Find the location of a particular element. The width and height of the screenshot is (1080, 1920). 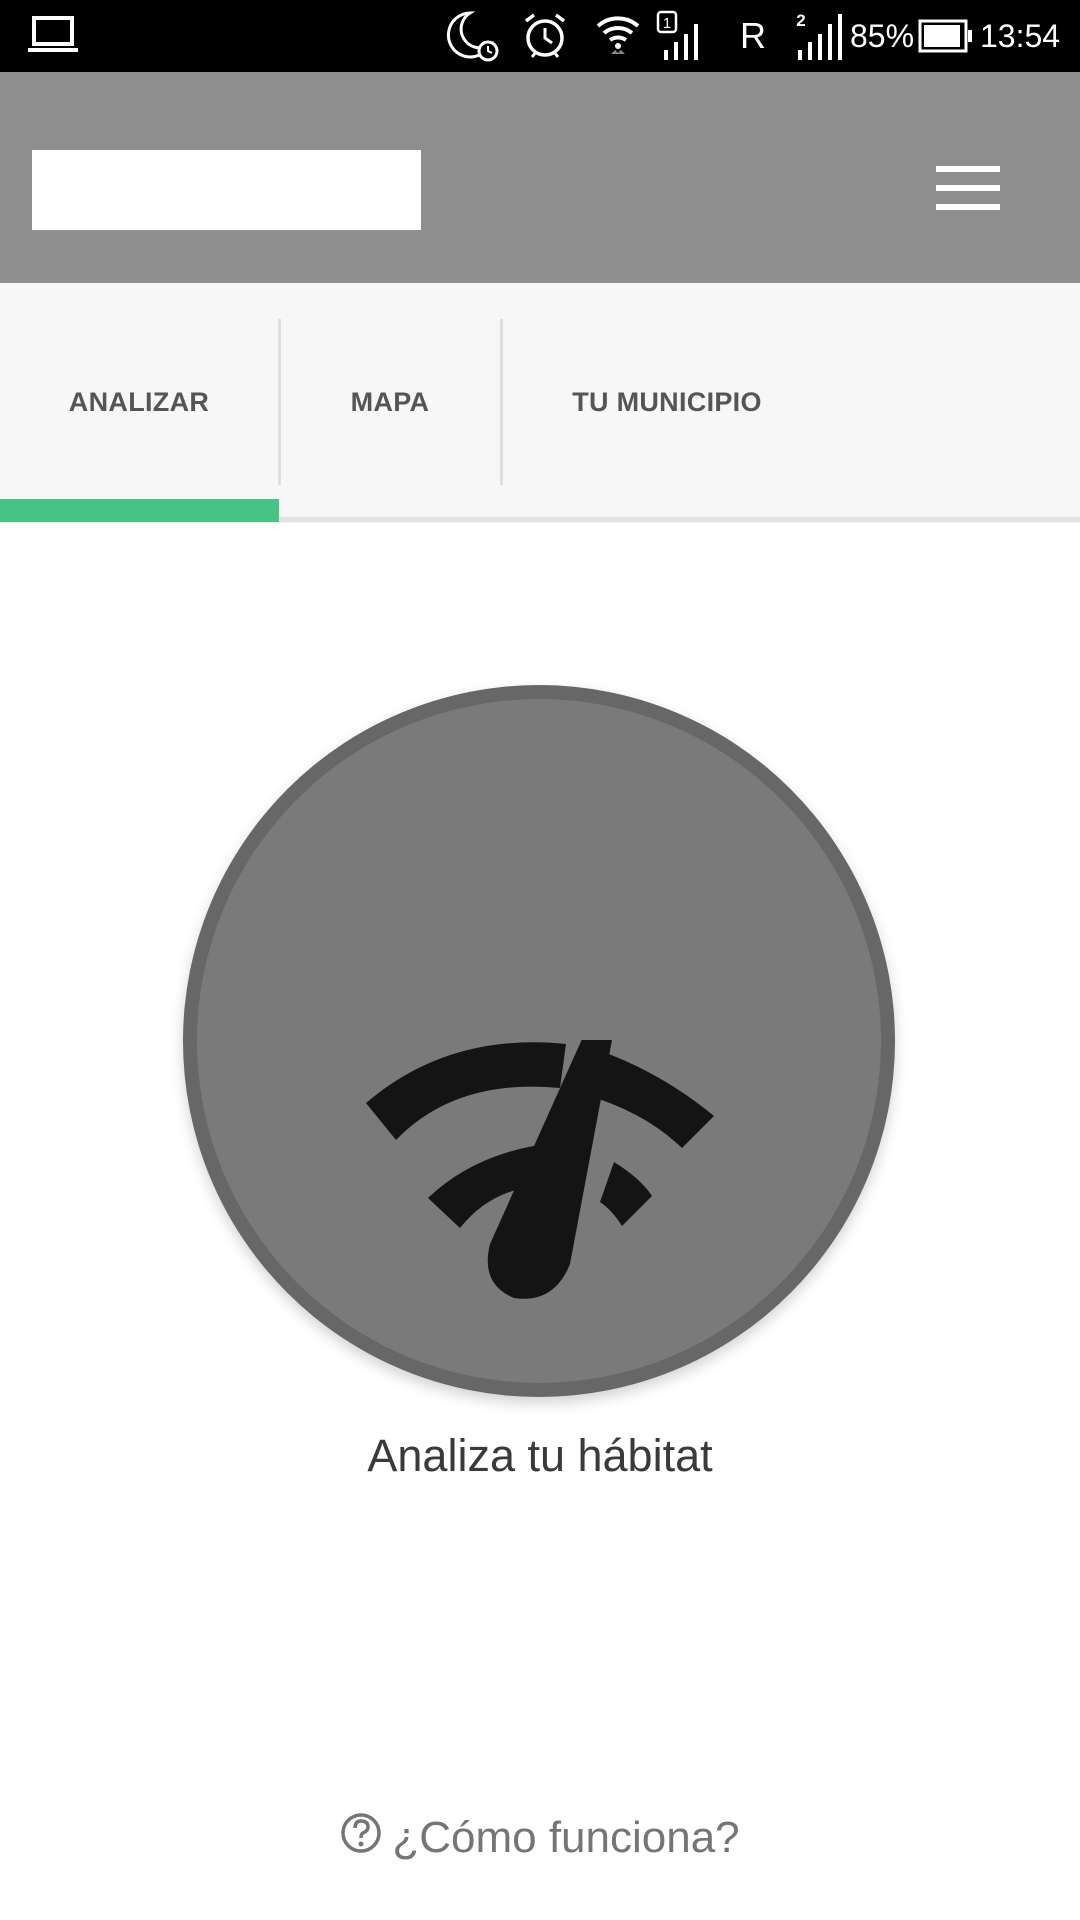

alarm-icon is located at coordinates (545, 36).